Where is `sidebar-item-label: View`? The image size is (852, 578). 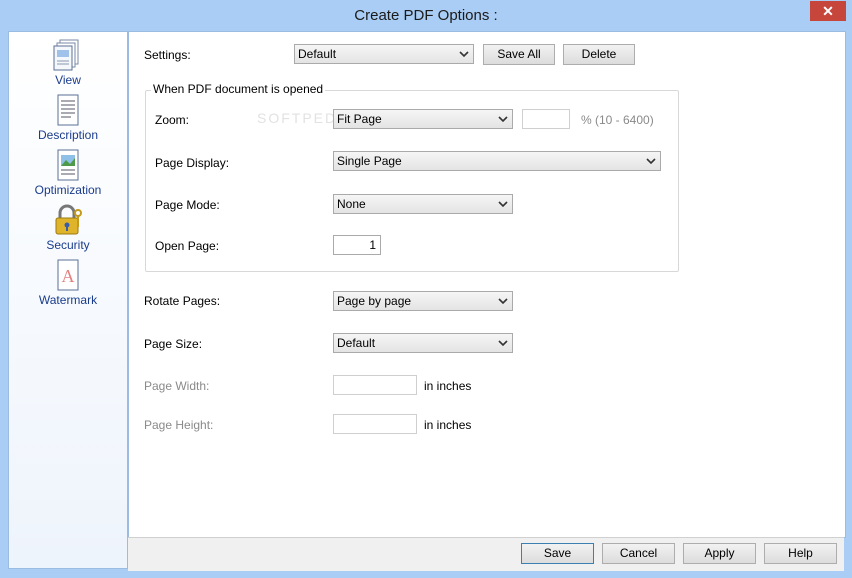
sidebar-item-label: View is located at coordinates (68, 80).